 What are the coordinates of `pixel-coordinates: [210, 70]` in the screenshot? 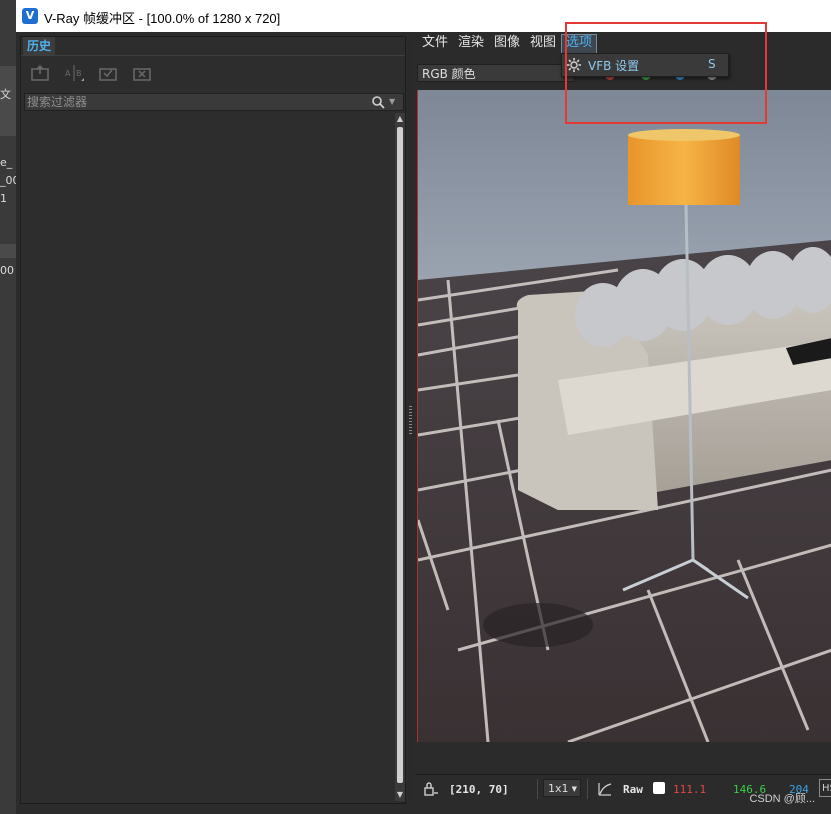 It's located at (479, 789).